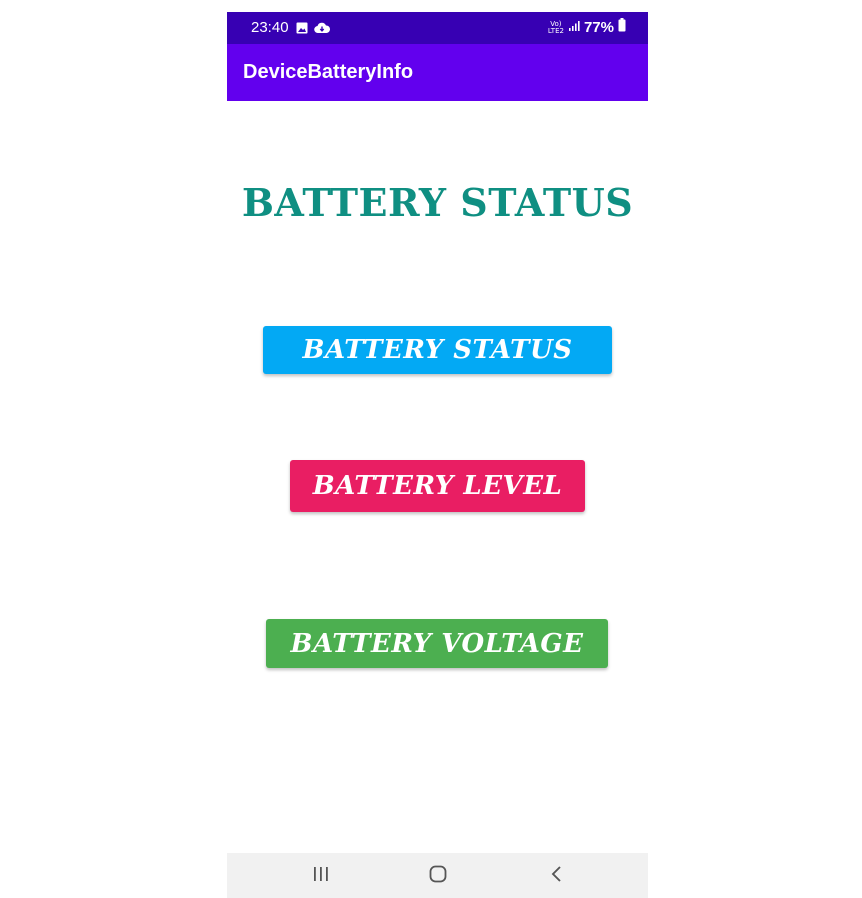 The image size is (862, 898). What do you see at coordinates (622, 27) in the screenshot?
I see `battery-icon` at bounding box center [622, 27].